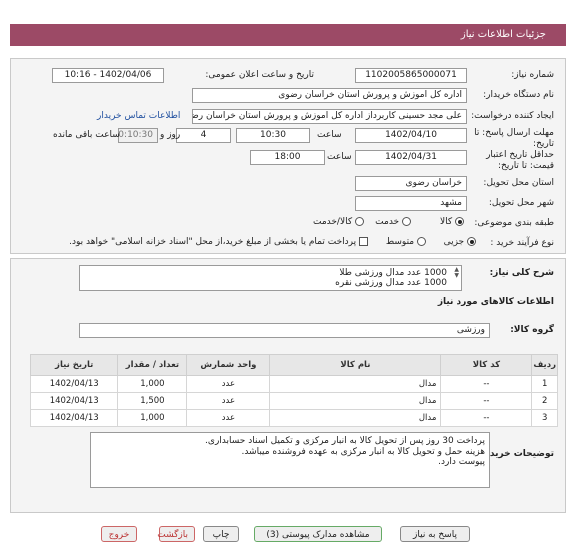 The image size is (576, 557). What do you see at coordinates (521, 203) in the screenshot?
I see `city-label: شهر محل تحویل:` at bounding box center [521, 203].